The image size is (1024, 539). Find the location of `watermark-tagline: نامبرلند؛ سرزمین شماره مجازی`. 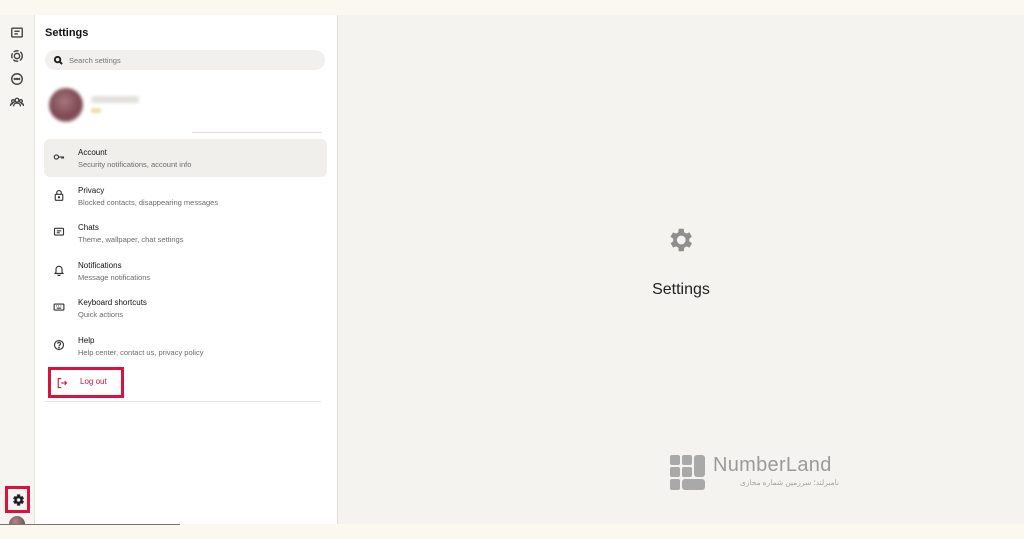

watermark-tagline: نامبرلند؛ سرزمین شماره مجازی is located at coordinates (789, 482).